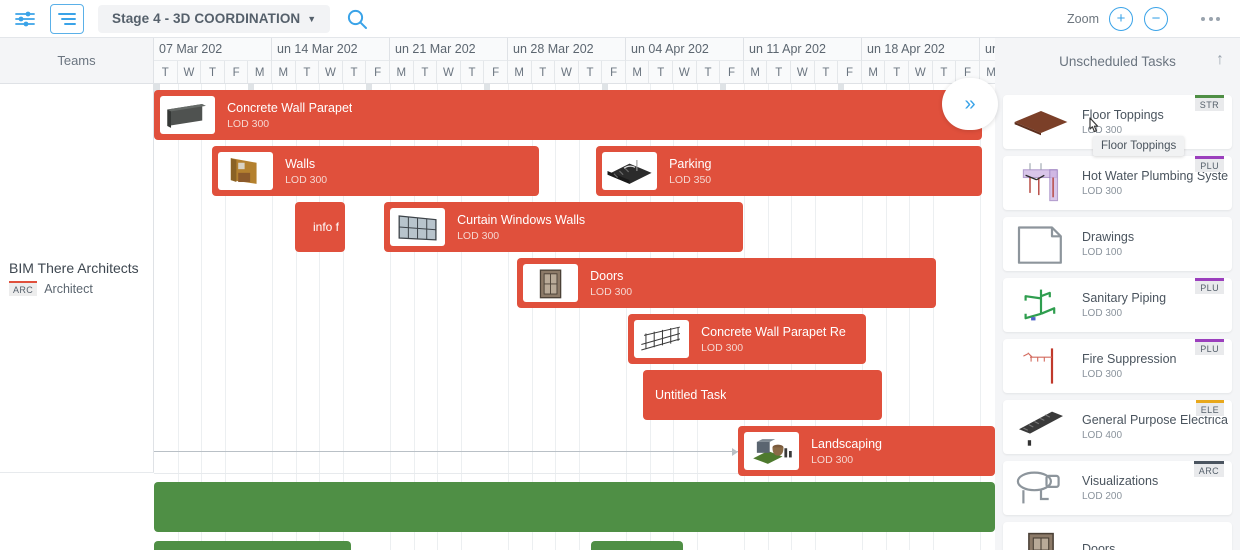 The height and width of the screenshot is (550, 1240). What do you see at coordinates (214, 18) in the screenshot?
I see `stage-selector: Stage 4 - 3D COORDINATION ▼` at bounding box center [214, 18].